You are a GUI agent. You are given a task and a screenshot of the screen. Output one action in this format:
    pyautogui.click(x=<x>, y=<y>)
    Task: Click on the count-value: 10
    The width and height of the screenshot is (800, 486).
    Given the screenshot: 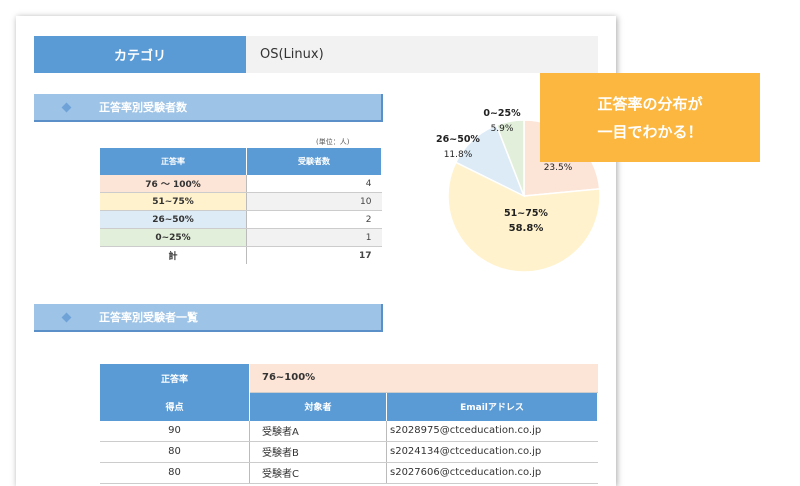 What is the action you would take?
    pyautogui.click(x=314, y=201)
    